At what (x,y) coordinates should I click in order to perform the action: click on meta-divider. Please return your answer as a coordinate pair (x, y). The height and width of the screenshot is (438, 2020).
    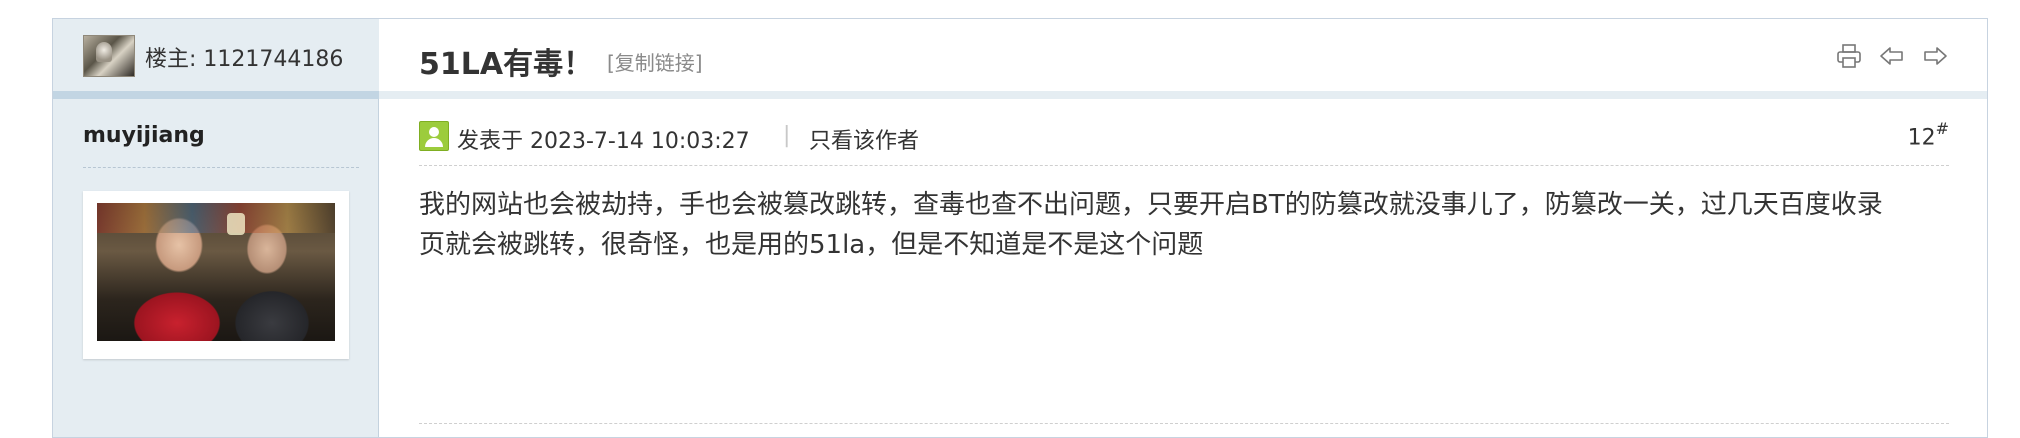
    Looking at the image, I should click on (1184, 165).